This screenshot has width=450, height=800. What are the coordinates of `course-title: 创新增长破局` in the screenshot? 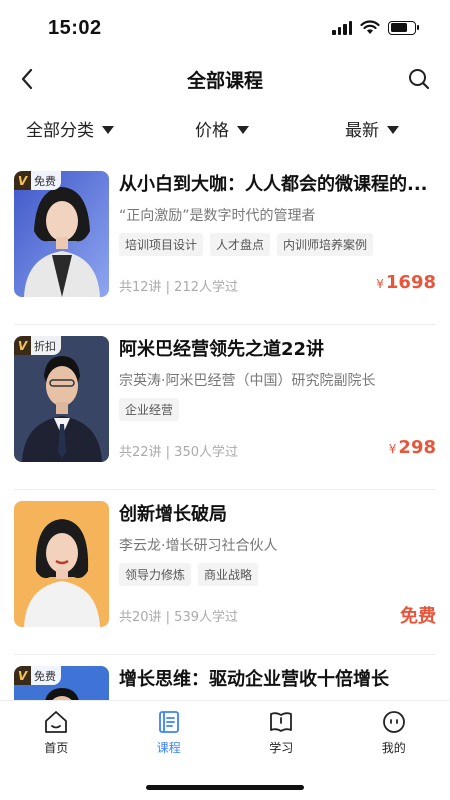 It's located at (173, 514).